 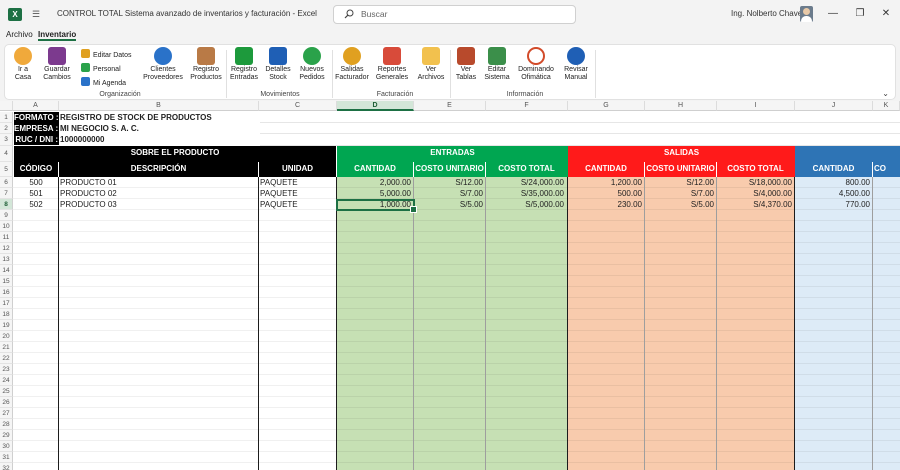 I want to click on cell-sal-cu: S/12.00, so click(x=679, y=182).